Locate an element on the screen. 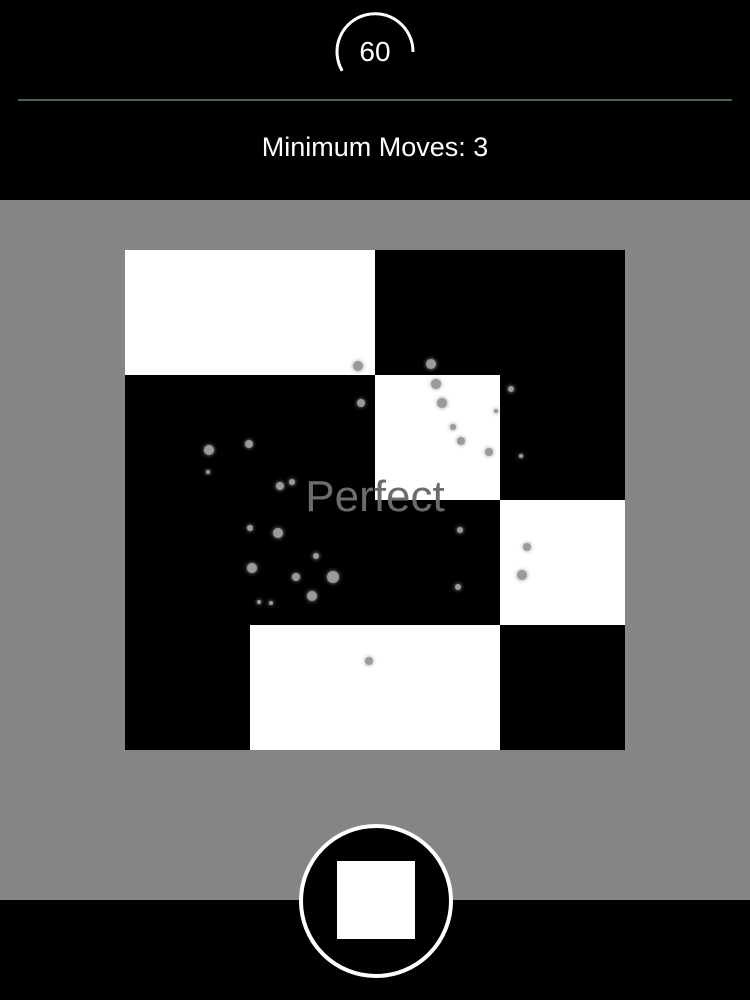 Image resolution: width=750 pixels, height=1000 pixels. header-divider is located at coordinates (375, 100).